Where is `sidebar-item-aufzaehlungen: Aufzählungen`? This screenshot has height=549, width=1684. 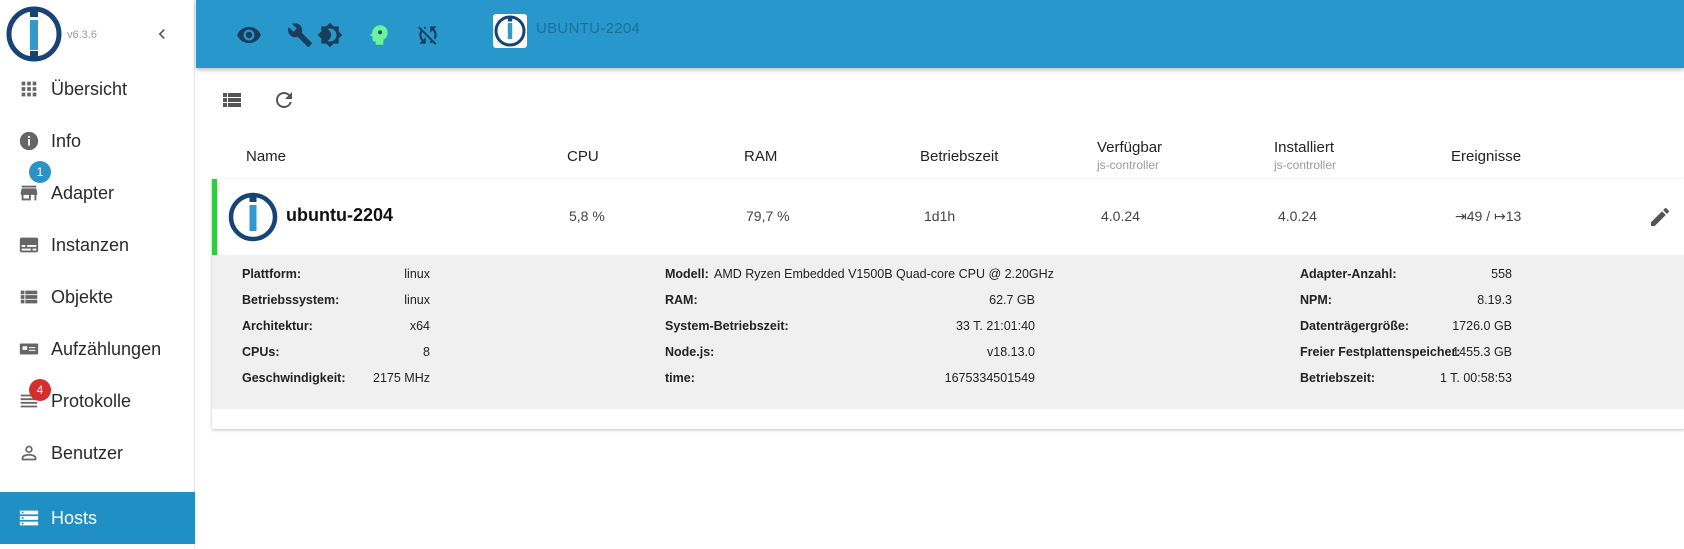
sidebar-item-aufzaehlungen: Aufzählungen is located at coordinates (97, 349).